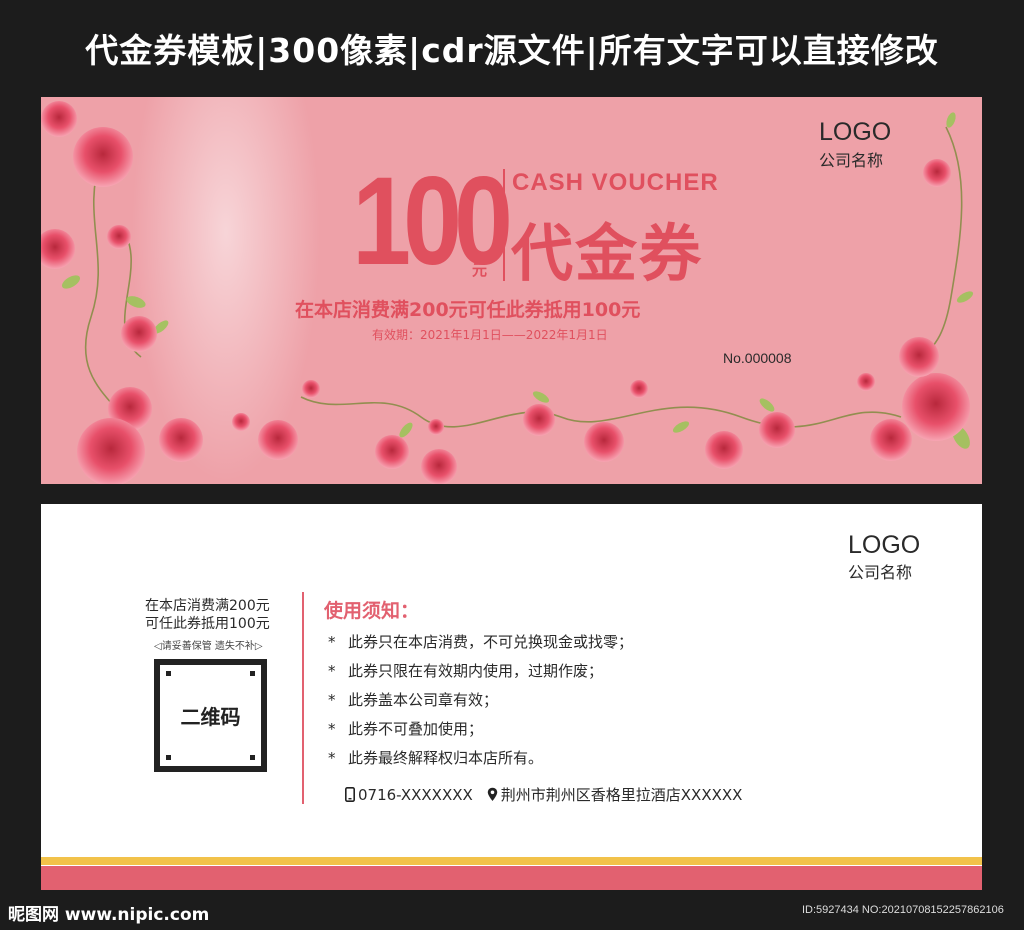 The width and height of the screenshot is (1024, 930). What do you see at coordinates (490, 335) in the screenshot?
I see `validity-period: 有效期：2021年1月1日——2022年1月1日` at bounding box center [490, 335].